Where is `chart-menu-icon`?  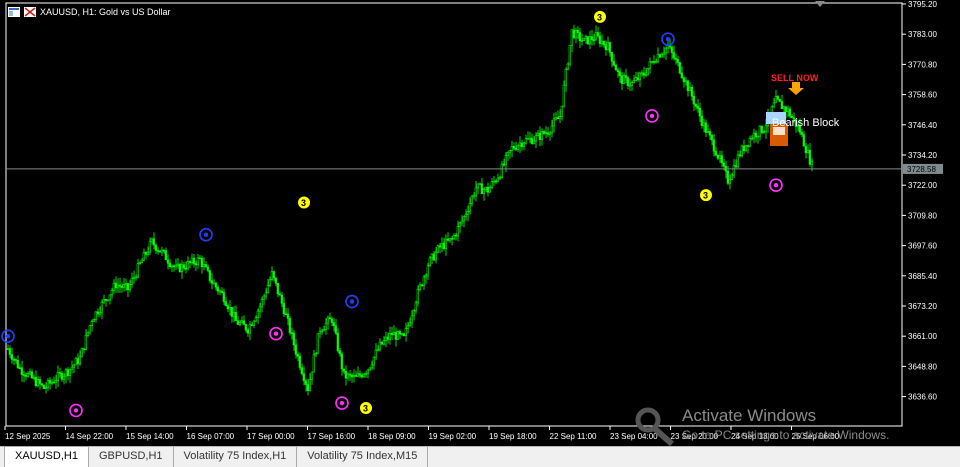 chart-menu-icon is located at coordinates (14, 12).